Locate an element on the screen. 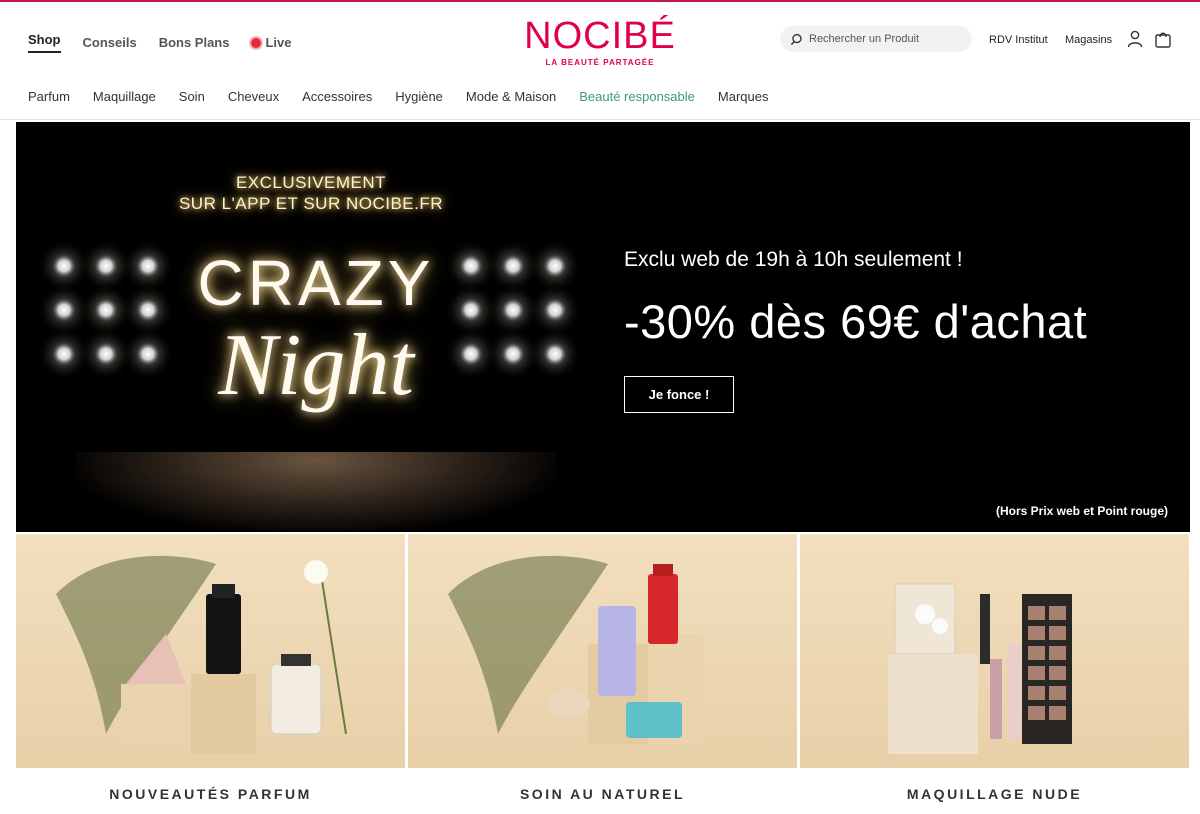 The width and height of the screenshot is (1200, 814). search-icon is located at coordinates (796, 39).